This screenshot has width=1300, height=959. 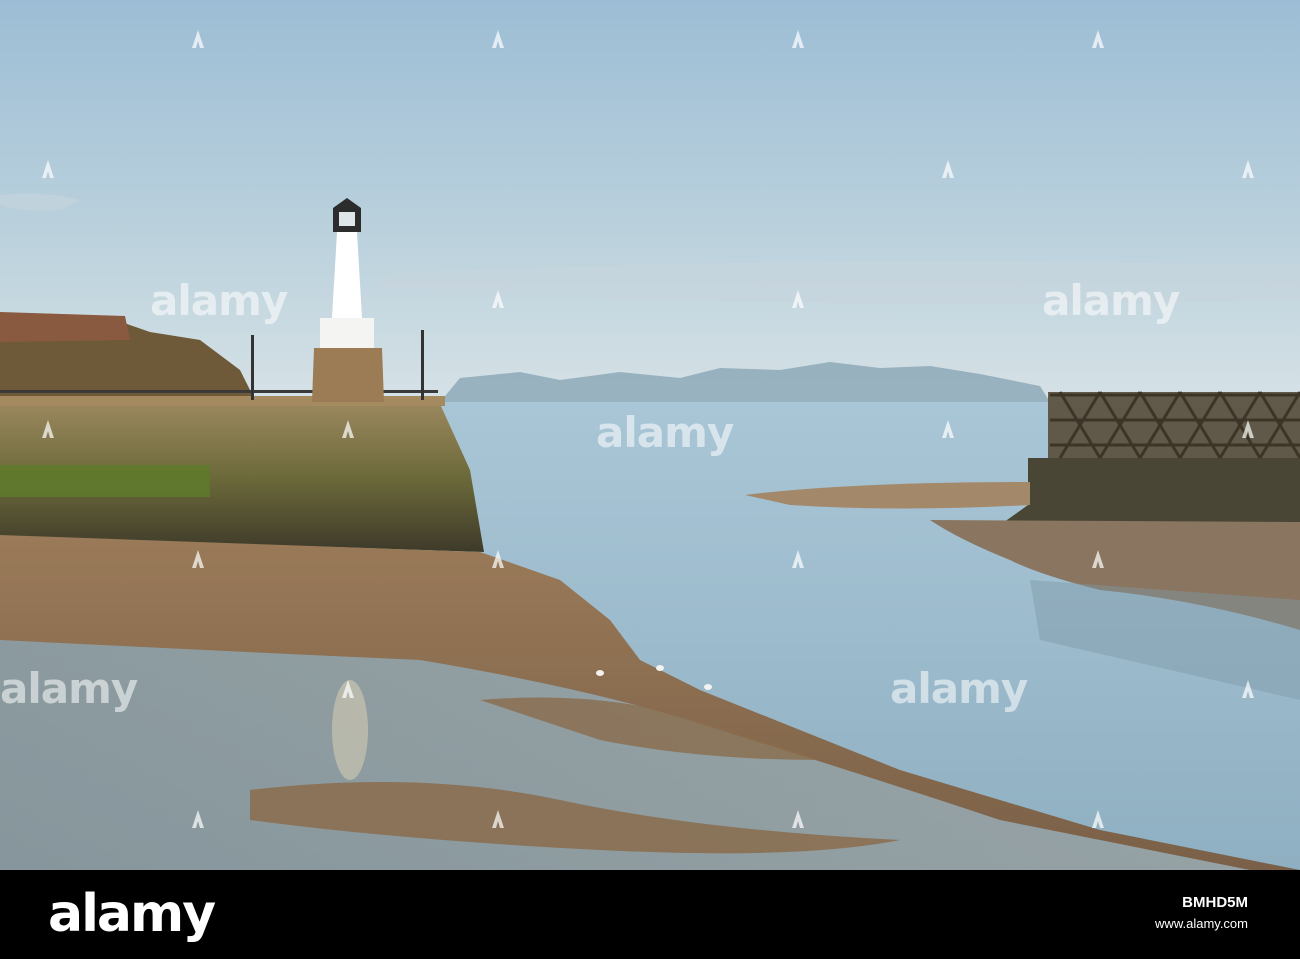 What do you see at coordinates (347, 333) in the screenshot?
I see `lighthouse-plinth` at bounding box center [347, 333].